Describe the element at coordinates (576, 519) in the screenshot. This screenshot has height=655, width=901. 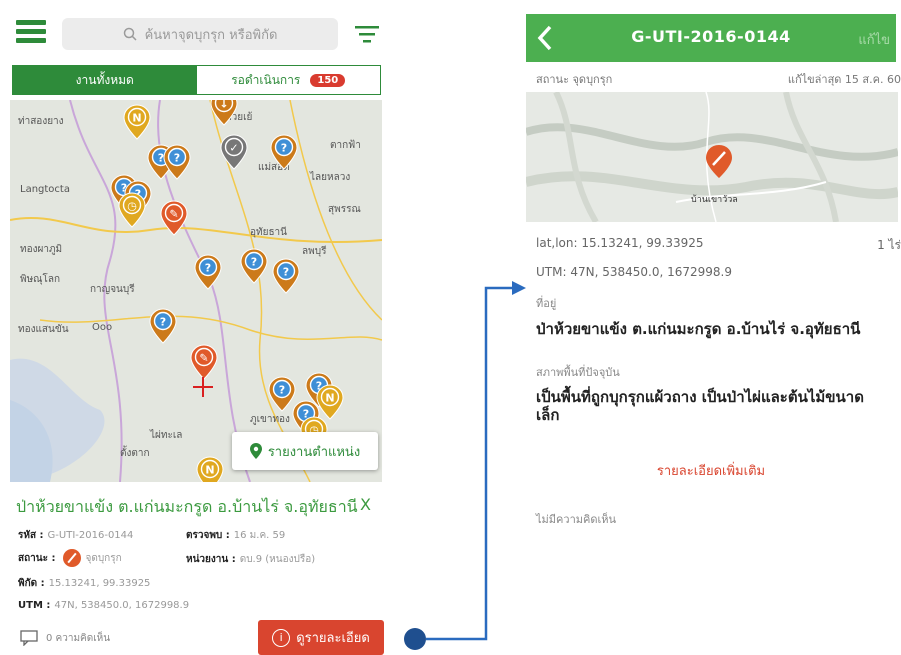
I see `no-comments-text: ไม่มีความคิดเห็น` at that location.